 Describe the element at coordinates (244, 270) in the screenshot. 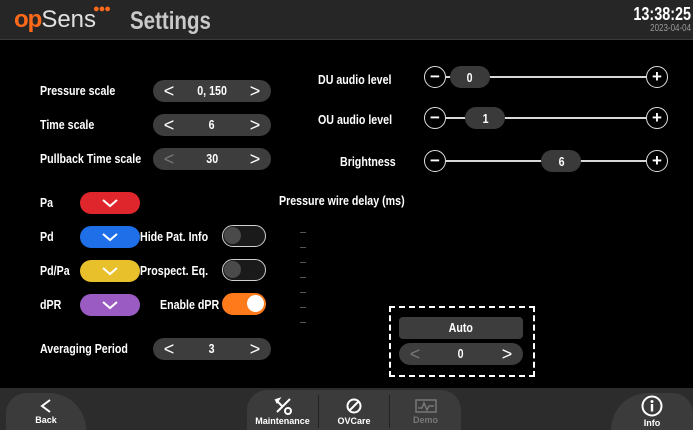

I see `prospect-eq-toggle` at that location.